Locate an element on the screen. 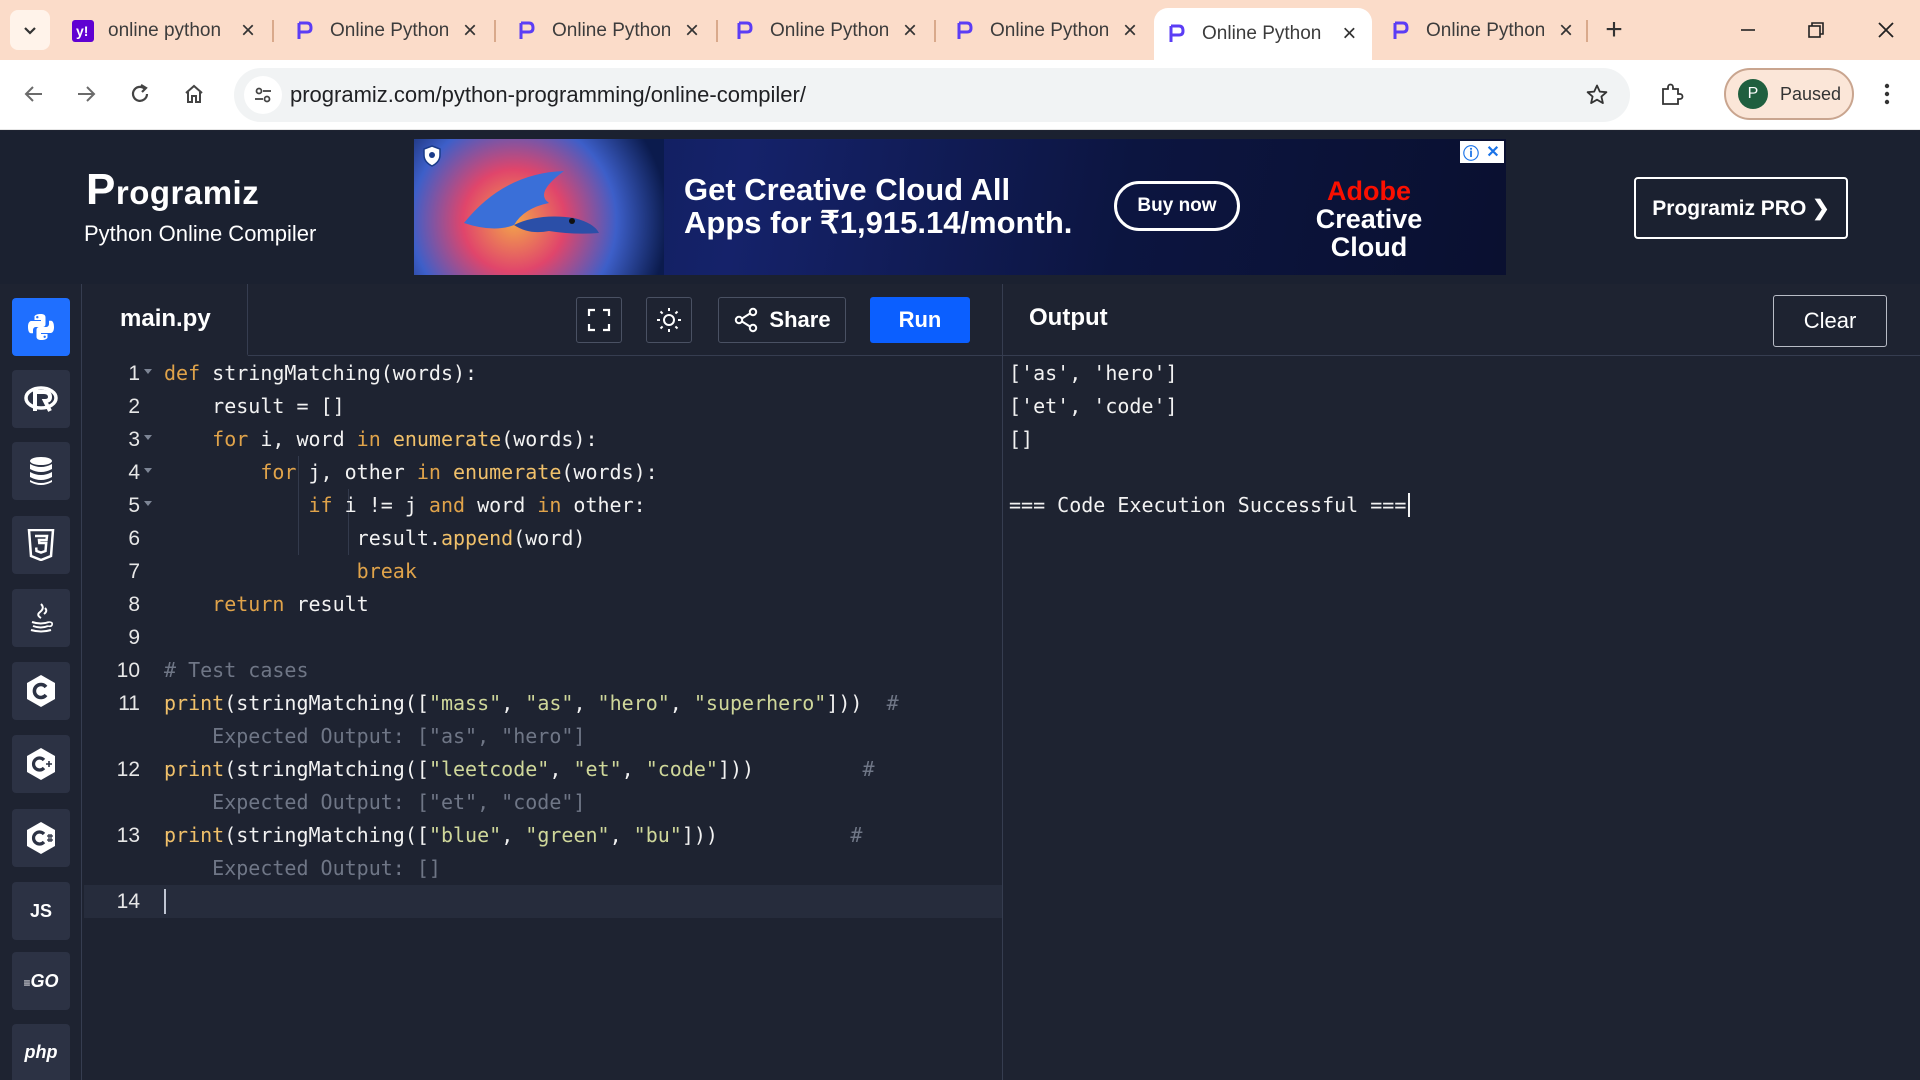 Image resolution: width=1920 pixels, height=1080 pixels. theme-toggle-button is located at coordinates (669, 320).